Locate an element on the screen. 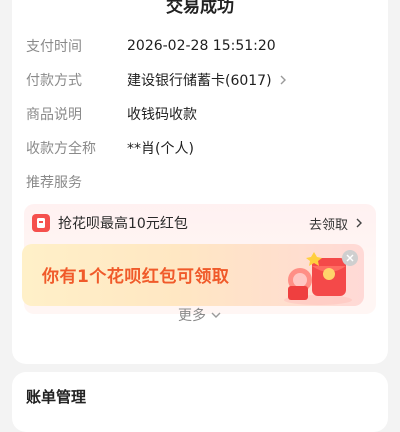  payee-row: 收款方全称 **肖(个人) is located at coordinates (200, 148).